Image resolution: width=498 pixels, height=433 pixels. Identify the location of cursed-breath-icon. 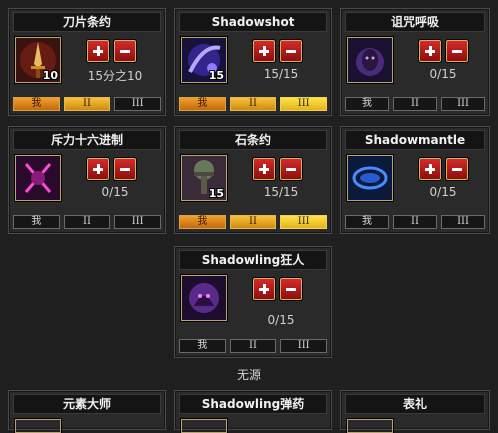
(370, 60).